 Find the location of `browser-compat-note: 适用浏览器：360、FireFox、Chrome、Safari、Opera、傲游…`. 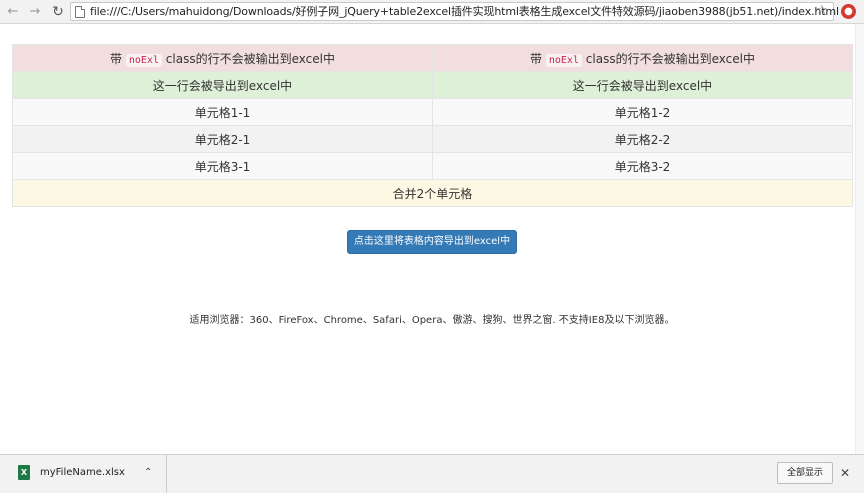

browser-compat-note: 适用浏览器：360、FireFox、Chrome、Safari、Opera、傲游… is located at coordinates (432, 320).